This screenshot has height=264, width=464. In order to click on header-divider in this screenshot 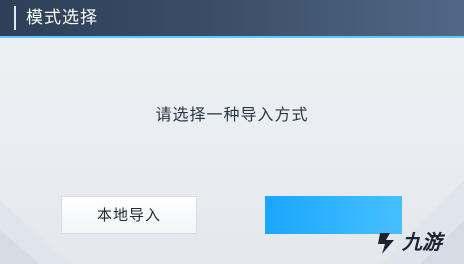, I will do `click(232, 37)`.